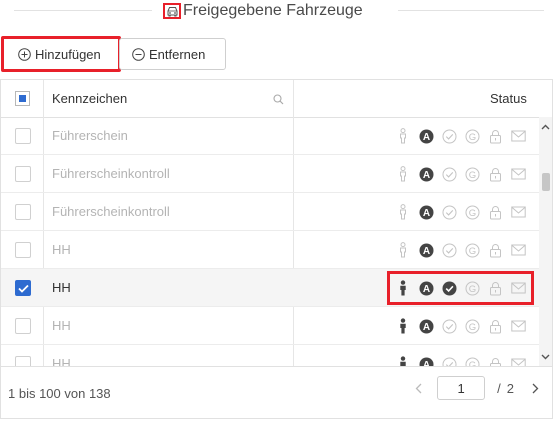  Describe the element at coordinates (59, 393) in the screenshot. I see `pagination-range: 1 bis 100 von 138` at that location.